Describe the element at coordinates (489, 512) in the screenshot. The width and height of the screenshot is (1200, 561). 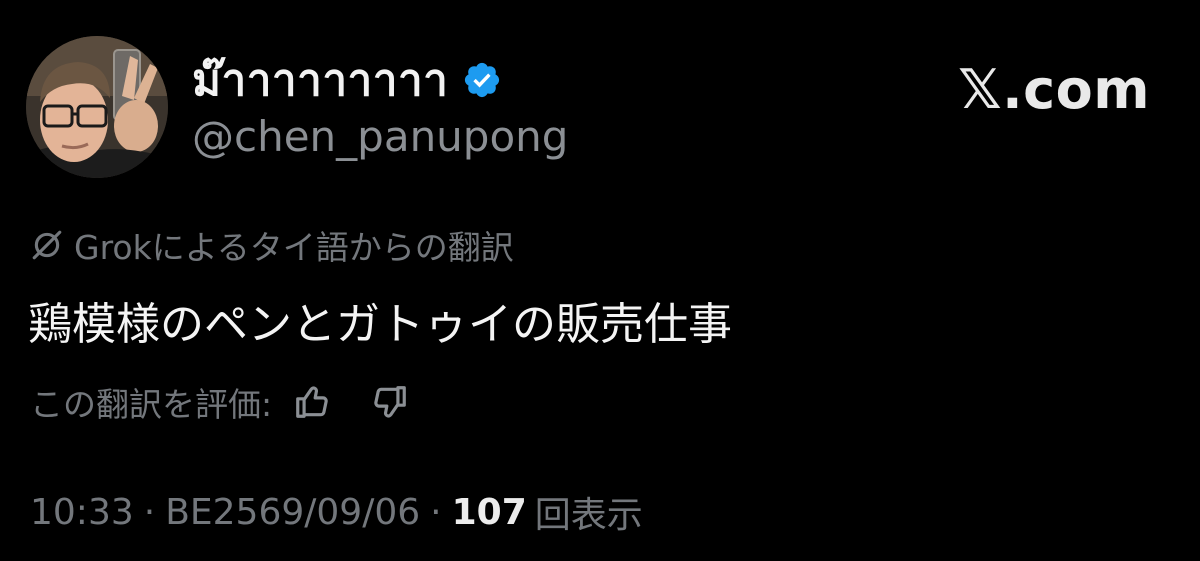
I see `views-count: 107` at that location.